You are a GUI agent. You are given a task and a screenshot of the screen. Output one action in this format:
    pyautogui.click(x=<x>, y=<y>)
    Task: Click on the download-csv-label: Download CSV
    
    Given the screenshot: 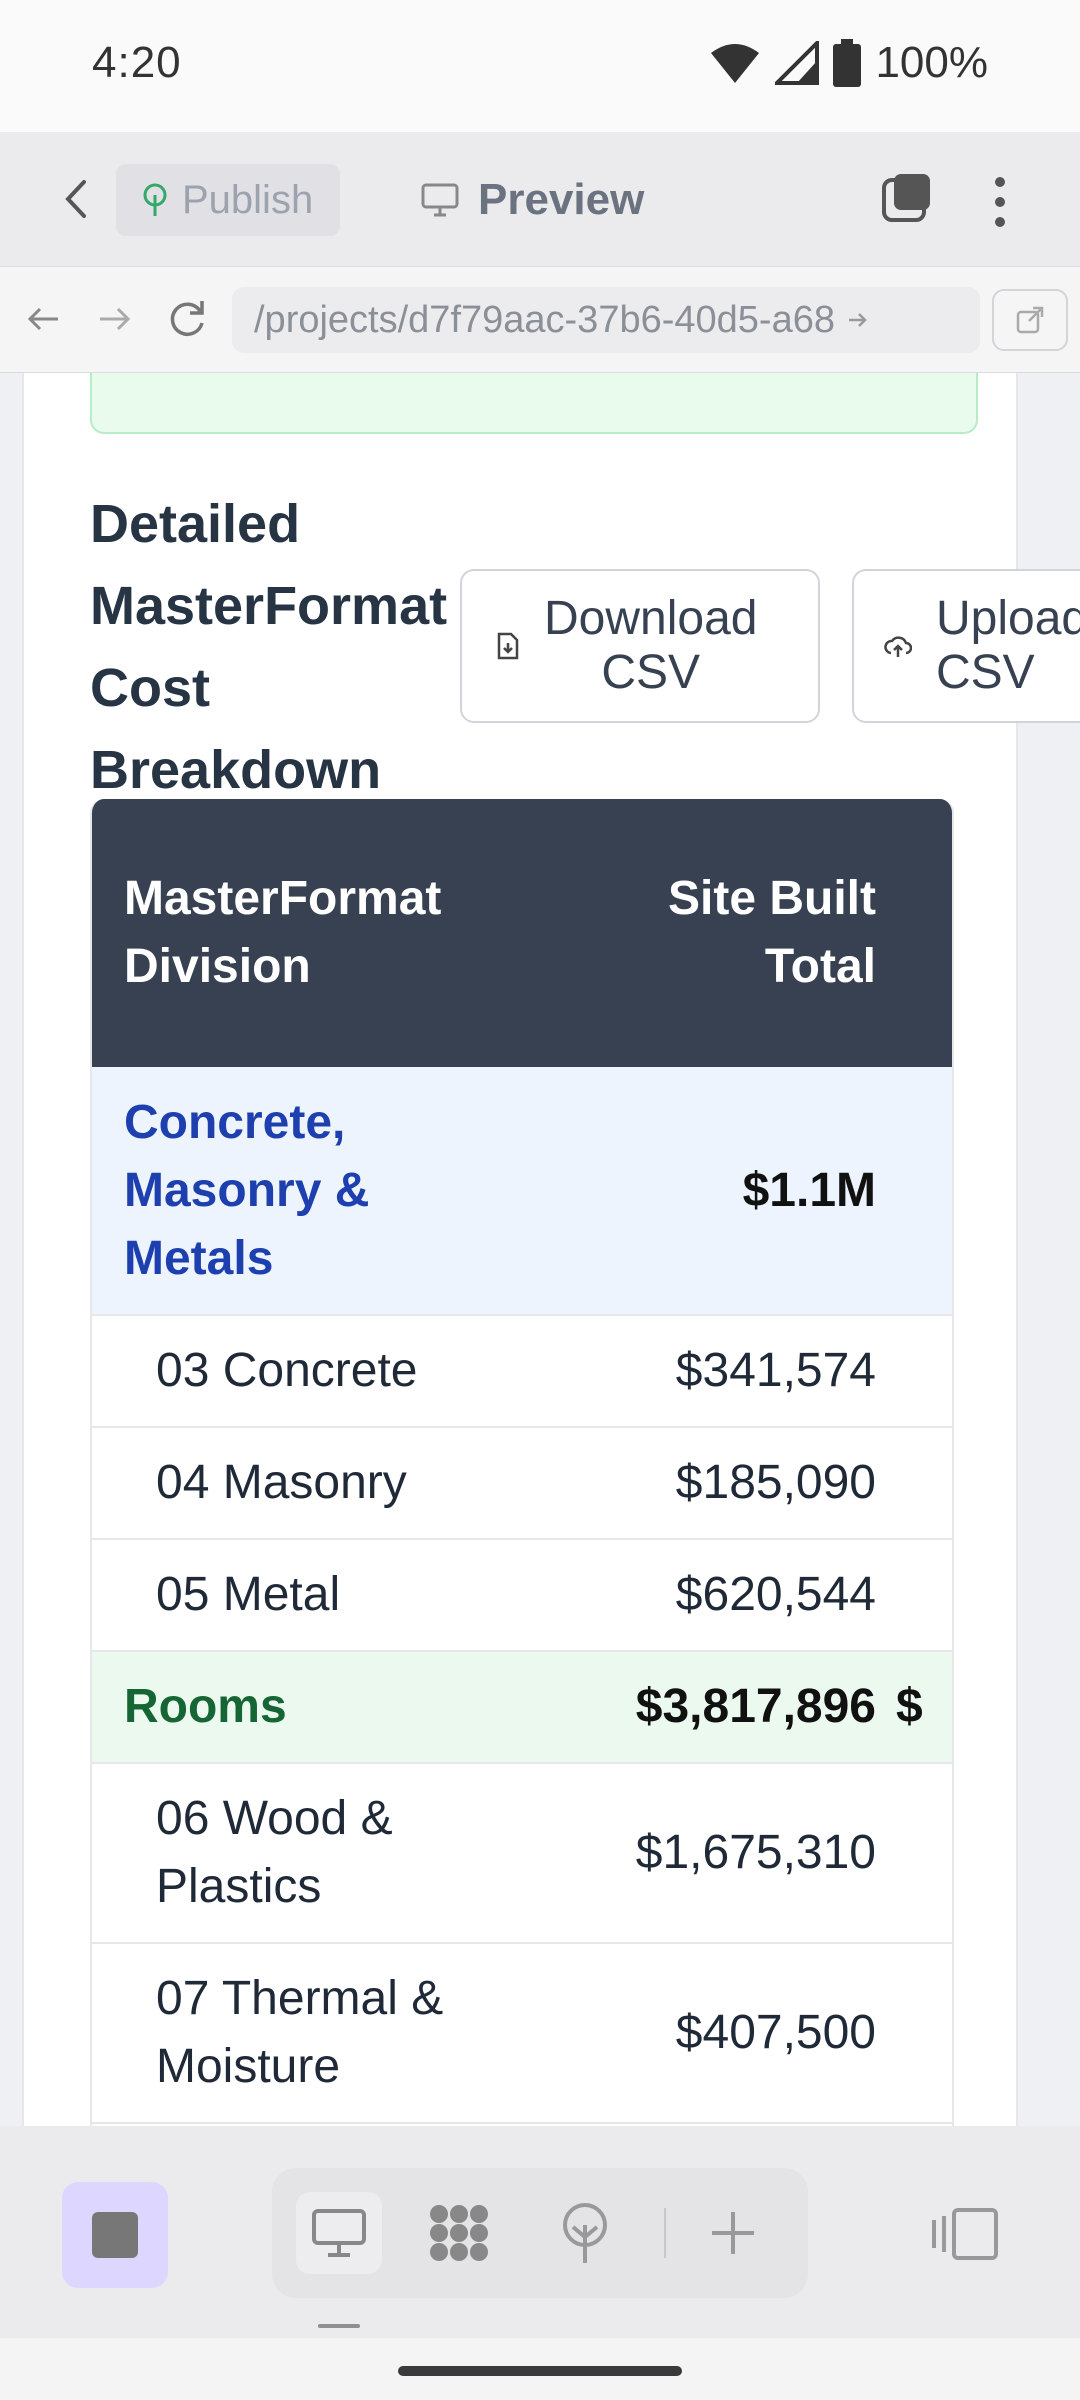 What is the action you would take?
    pyautogui.click(x=650, y=646)
    